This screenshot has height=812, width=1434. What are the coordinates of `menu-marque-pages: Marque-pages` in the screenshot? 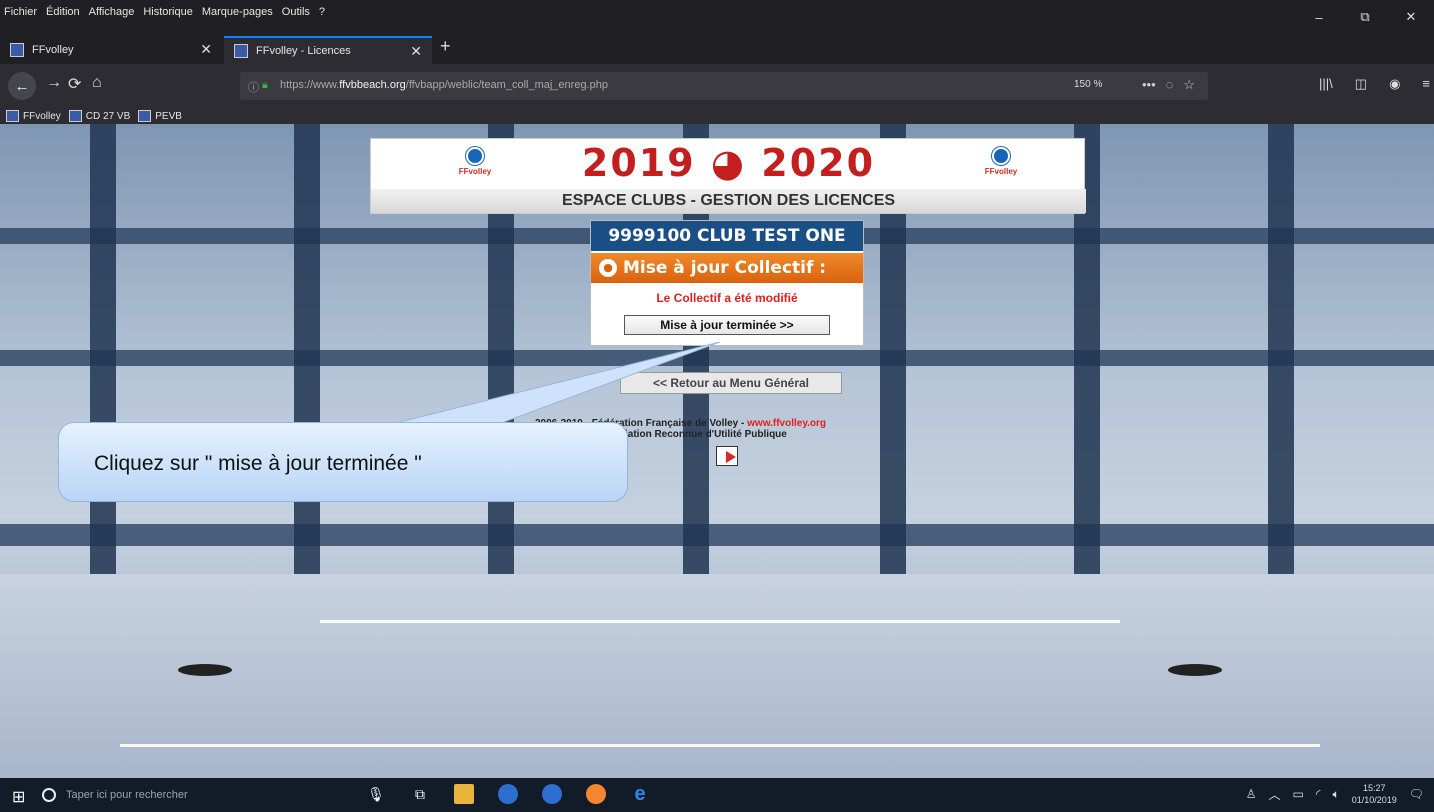 It's located at (237, 12).